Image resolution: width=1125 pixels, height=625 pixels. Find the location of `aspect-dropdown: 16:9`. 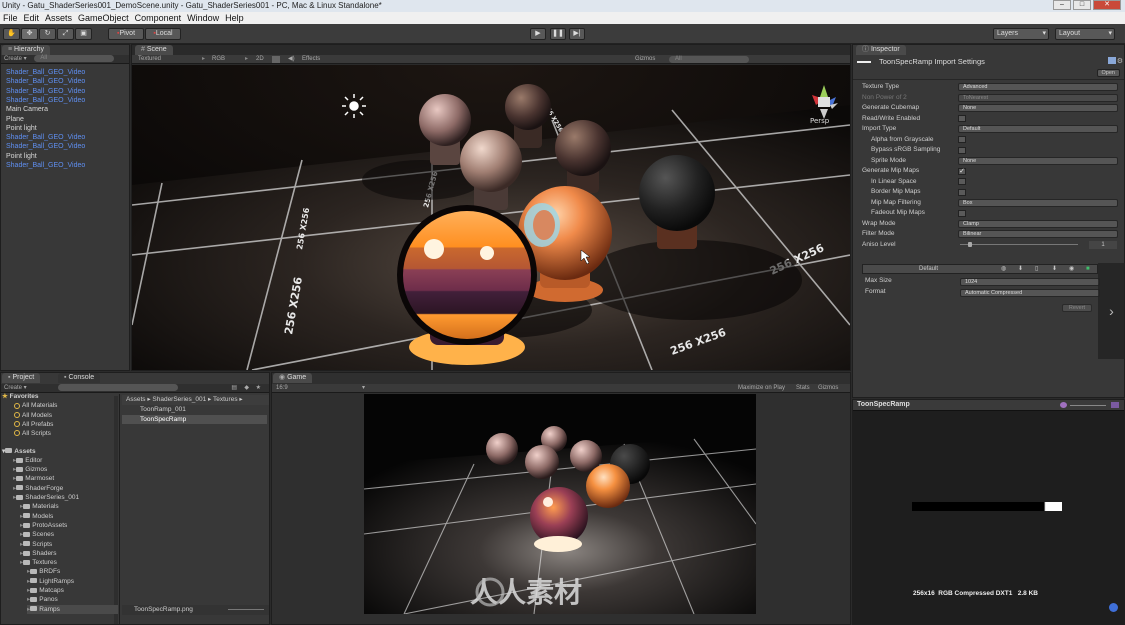

aspect-dropdown: 16:9 is located at coordinates (282, 388).